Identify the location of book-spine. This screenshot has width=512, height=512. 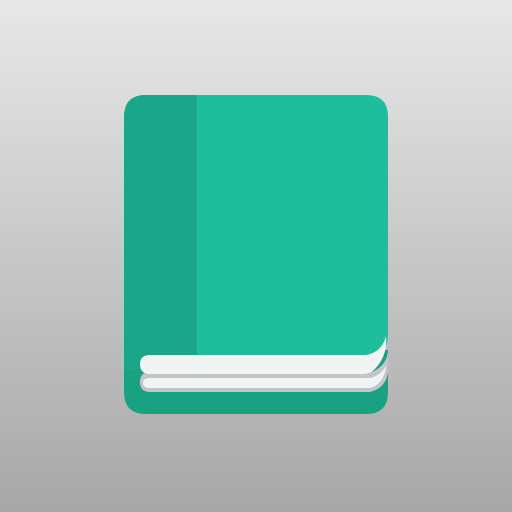
(160, 232).